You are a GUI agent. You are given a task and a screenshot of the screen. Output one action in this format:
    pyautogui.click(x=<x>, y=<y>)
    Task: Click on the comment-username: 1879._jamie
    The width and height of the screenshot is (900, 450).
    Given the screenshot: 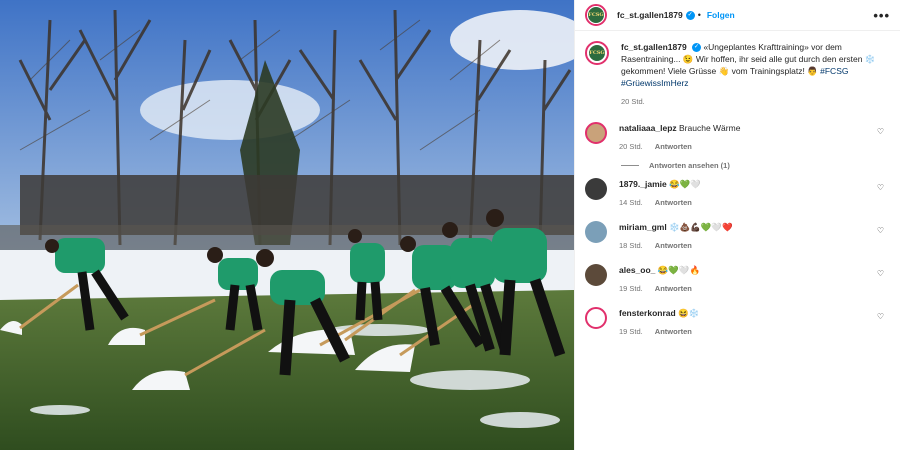 What is the action you would take?
    pyautogui.click(x=643, y=184)
    